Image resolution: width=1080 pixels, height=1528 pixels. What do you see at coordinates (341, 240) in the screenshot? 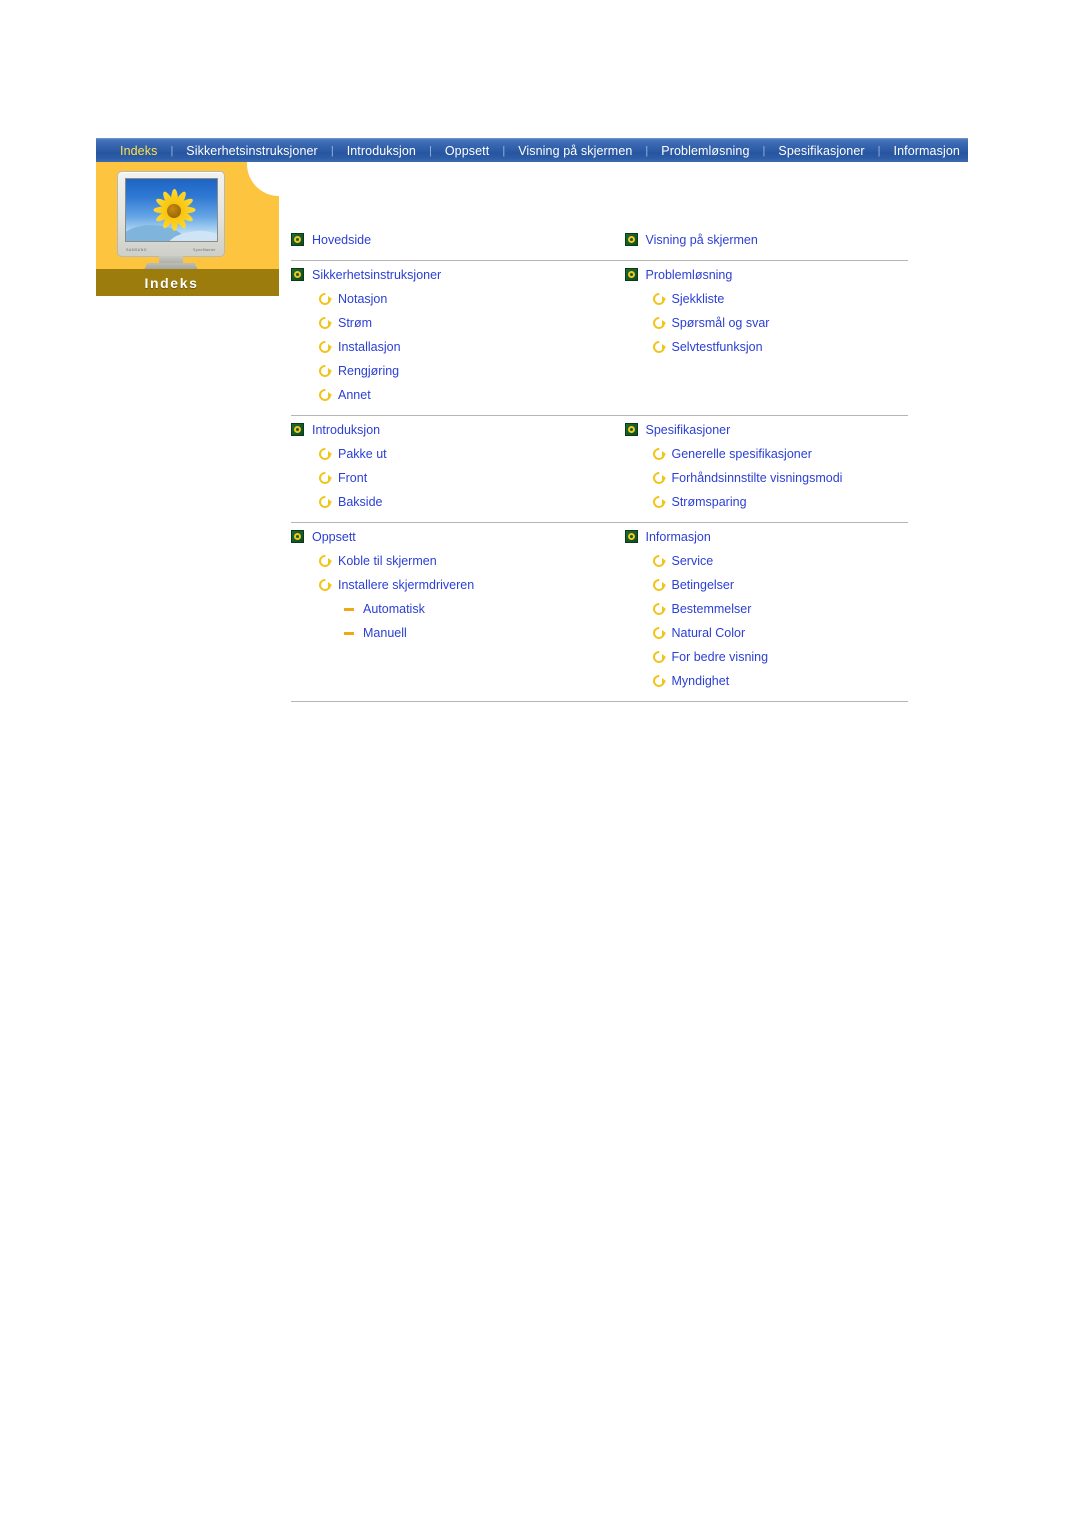
I see `index-link-hovedside: Hovedside` at bounding box center [341, 240].